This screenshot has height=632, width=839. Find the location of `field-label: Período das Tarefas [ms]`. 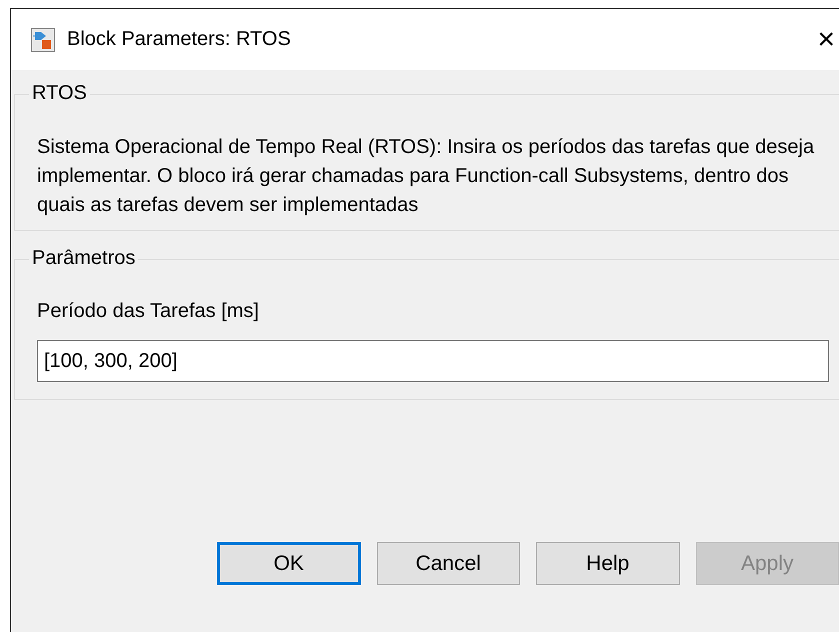

field-label: Período das Tarefas [ms] is located at coordinates (148, 311).